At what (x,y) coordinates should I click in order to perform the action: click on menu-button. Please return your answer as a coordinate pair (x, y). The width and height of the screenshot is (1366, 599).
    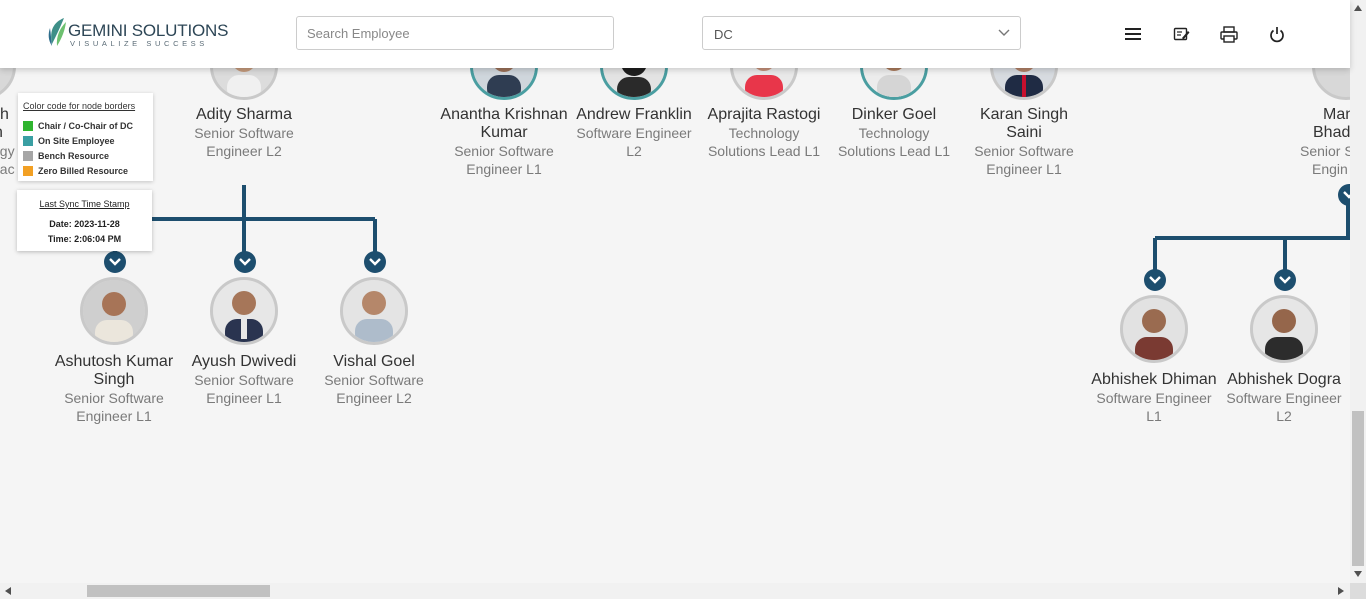
    Looking at the image, I should click on (1133, 34).